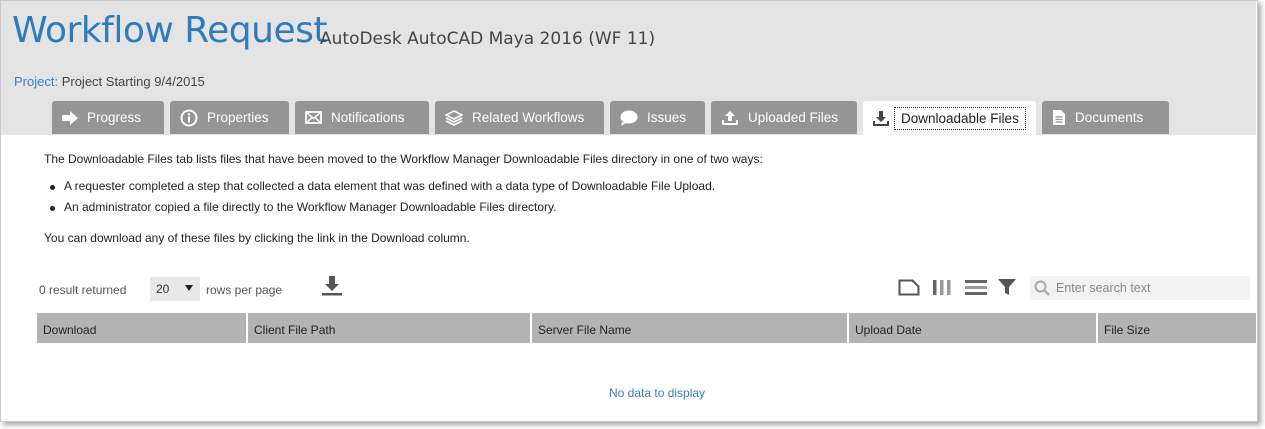 The width and height of the screenshot is (1265, 429). Describe the element at coordinates (1151, 288) in the screenshot. I see `search-input` at that location.